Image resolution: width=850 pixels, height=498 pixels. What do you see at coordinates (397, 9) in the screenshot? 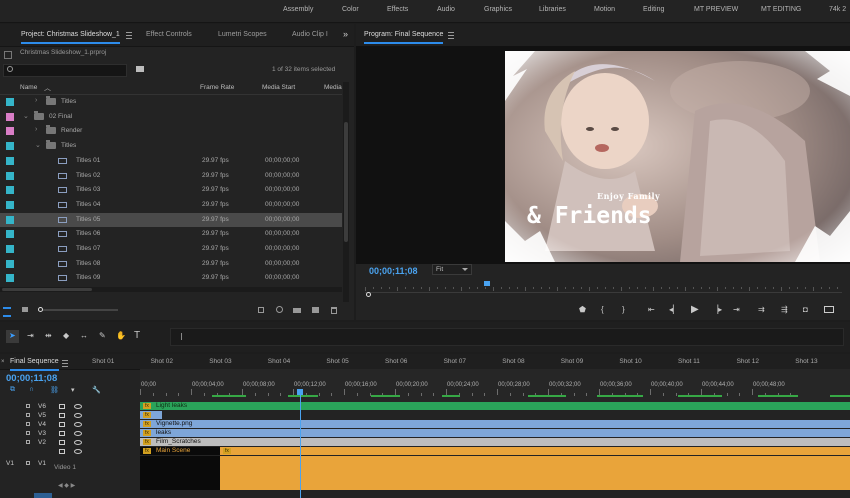
I see `workspace-effects: Effects` at bounding box center [397, 9].